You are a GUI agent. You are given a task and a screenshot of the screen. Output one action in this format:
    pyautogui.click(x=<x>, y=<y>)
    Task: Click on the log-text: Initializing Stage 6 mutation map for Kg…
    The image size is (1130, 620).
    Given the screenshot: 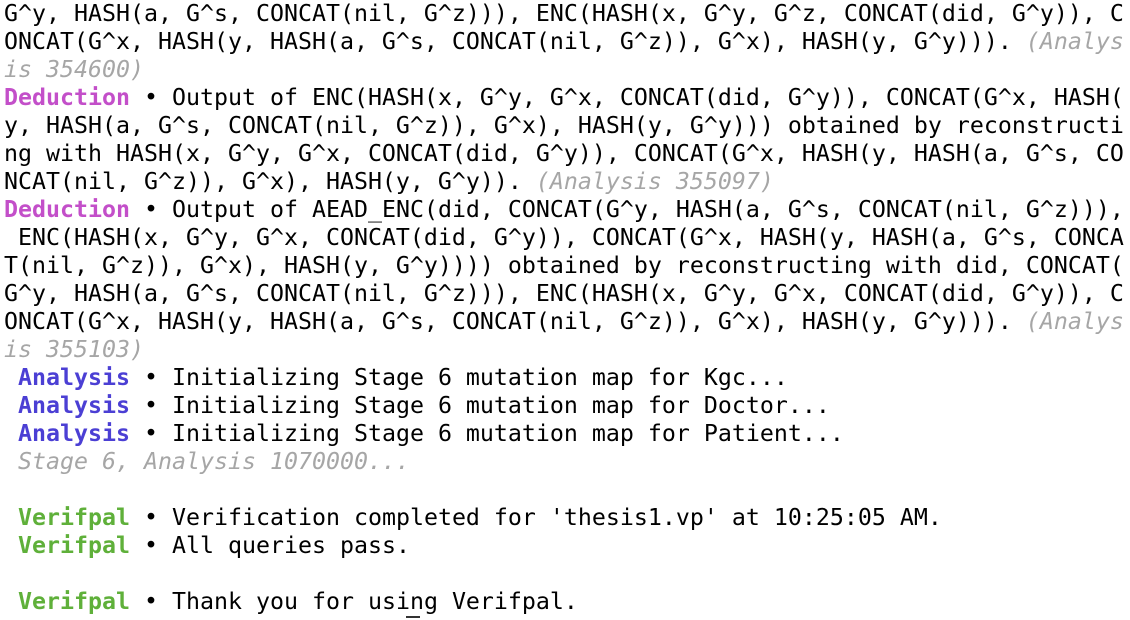 What is the action you would take?
    pyautogui.click(x=479, y=377)
    